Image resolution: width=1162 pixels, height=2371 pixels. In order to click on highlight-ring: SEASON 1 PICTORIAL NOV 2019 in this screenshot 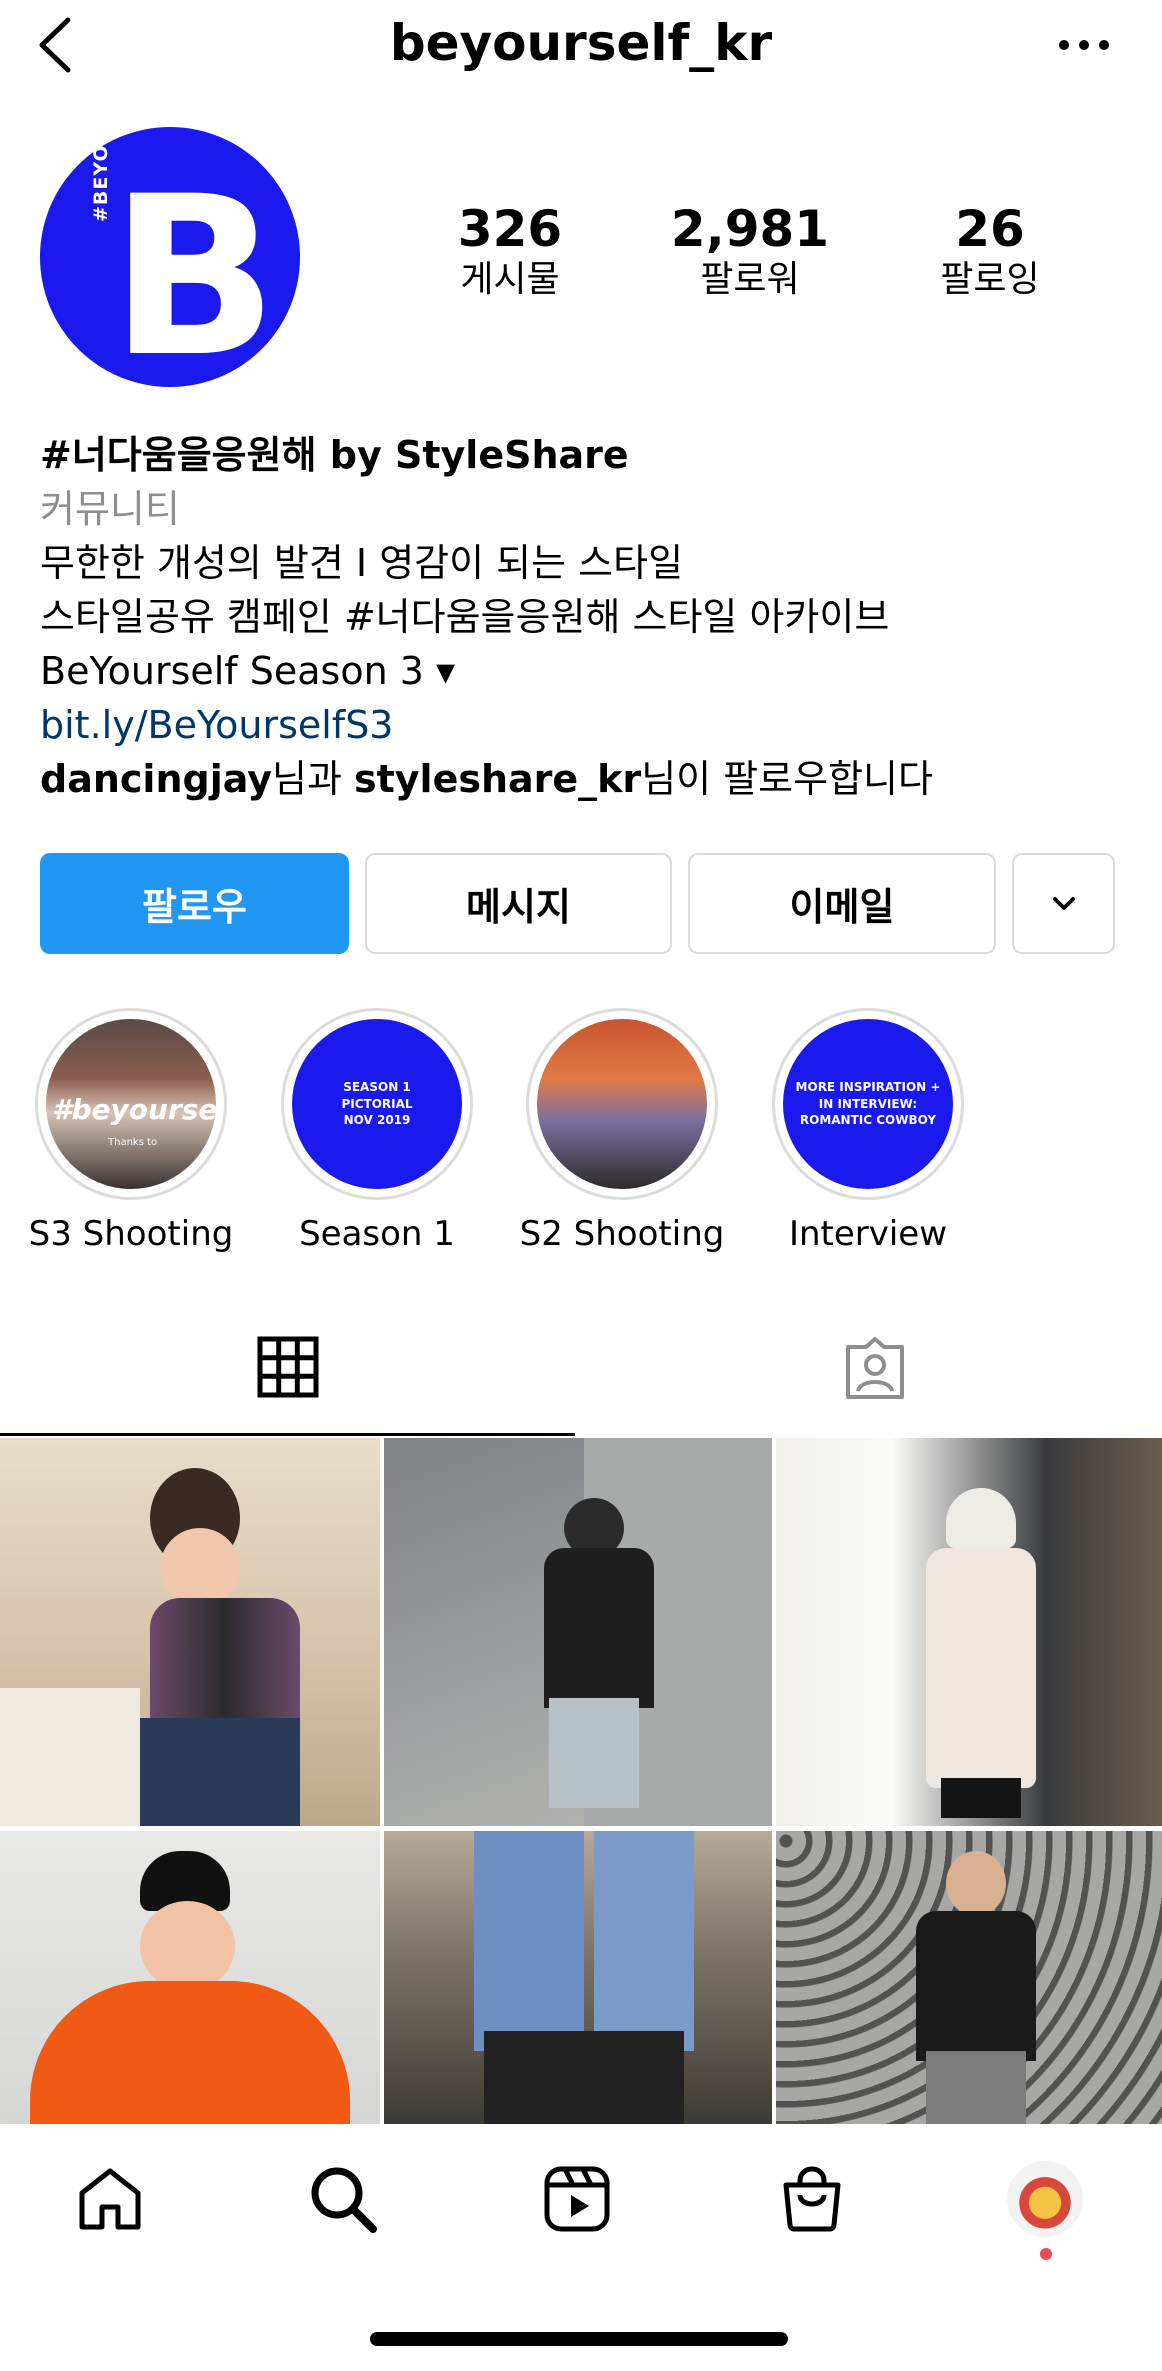, I will do `click(377, 1104)`.